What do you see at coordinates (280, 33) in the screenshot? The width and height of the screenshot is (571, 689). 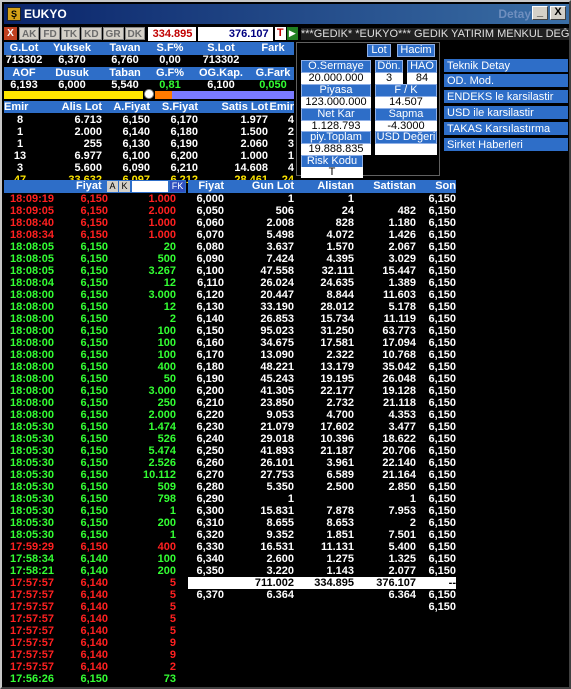 I see `t-button: T` at bounding box center [280, 33].